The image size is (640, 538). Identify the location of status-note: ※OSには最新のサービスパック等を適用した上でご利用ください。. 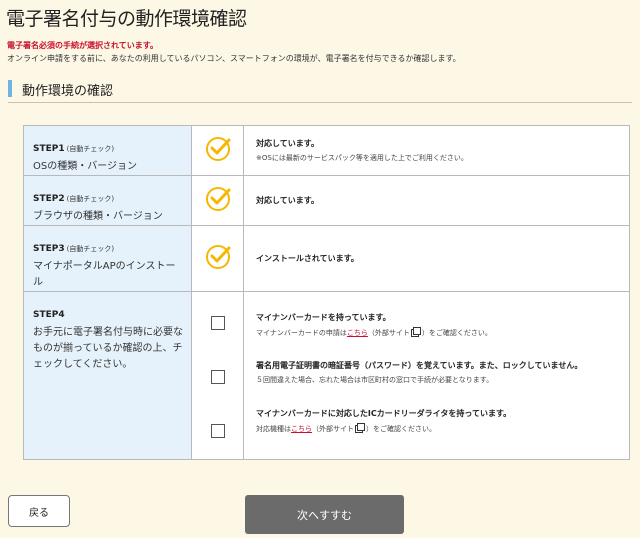
(362, 158).